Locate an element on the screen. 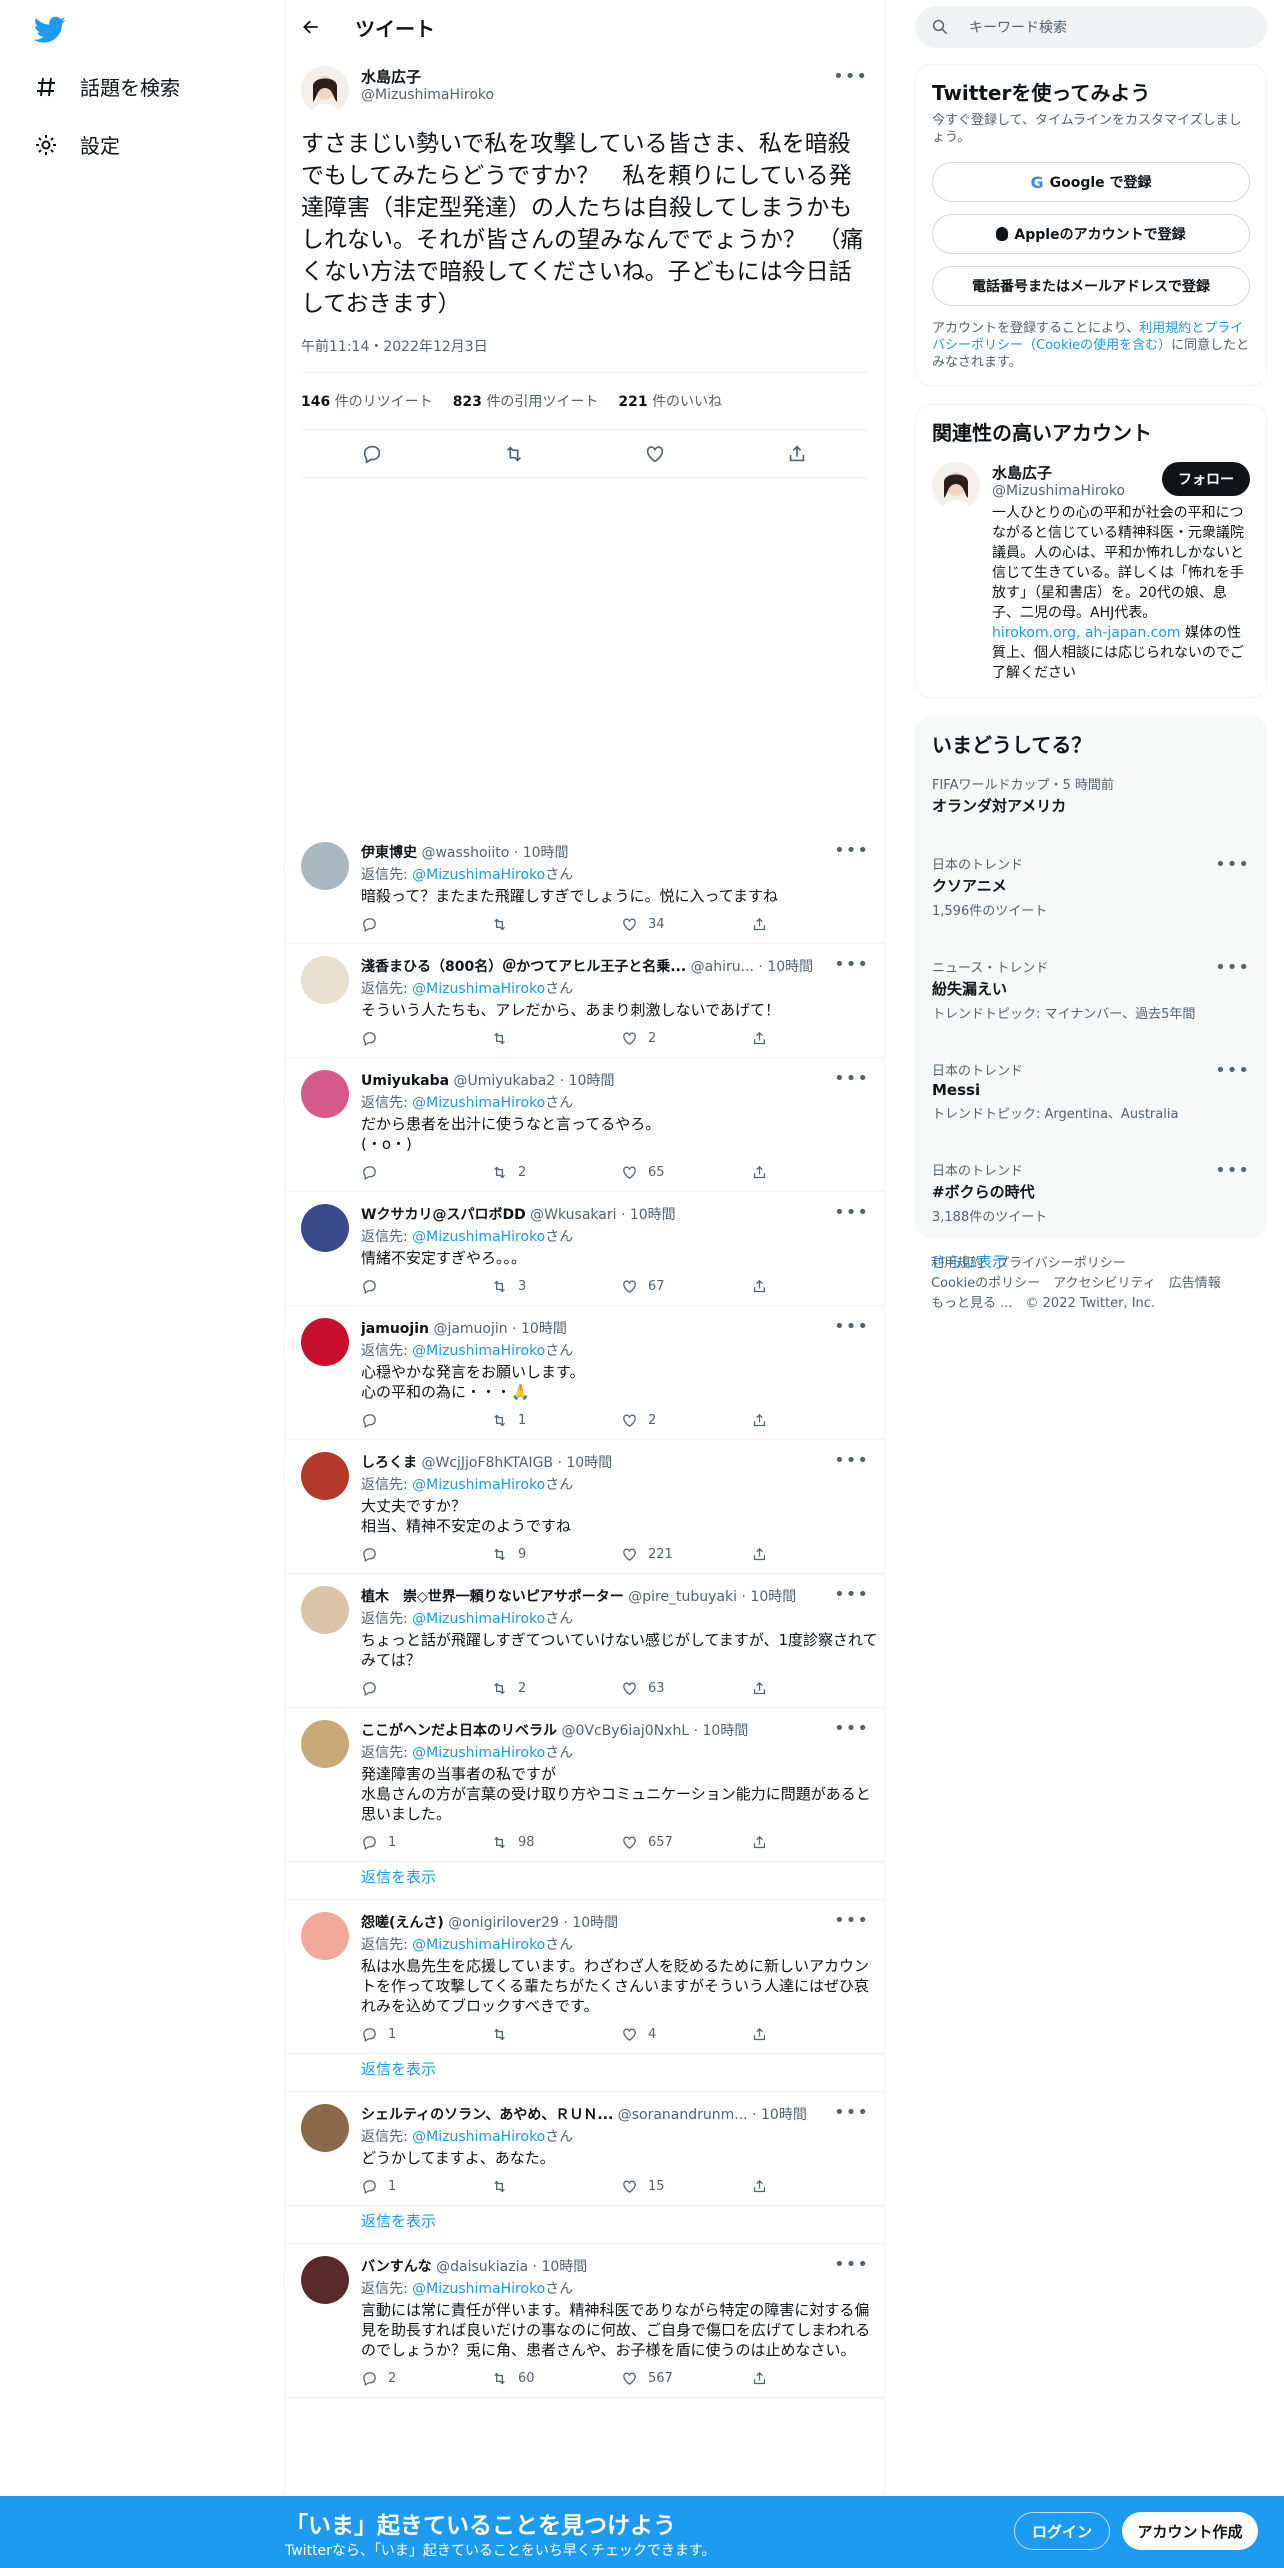 The height and width of the screenshot is (2568, 1284). reply-author-handle: @jamuojin is located at coordinates (470, 1329).